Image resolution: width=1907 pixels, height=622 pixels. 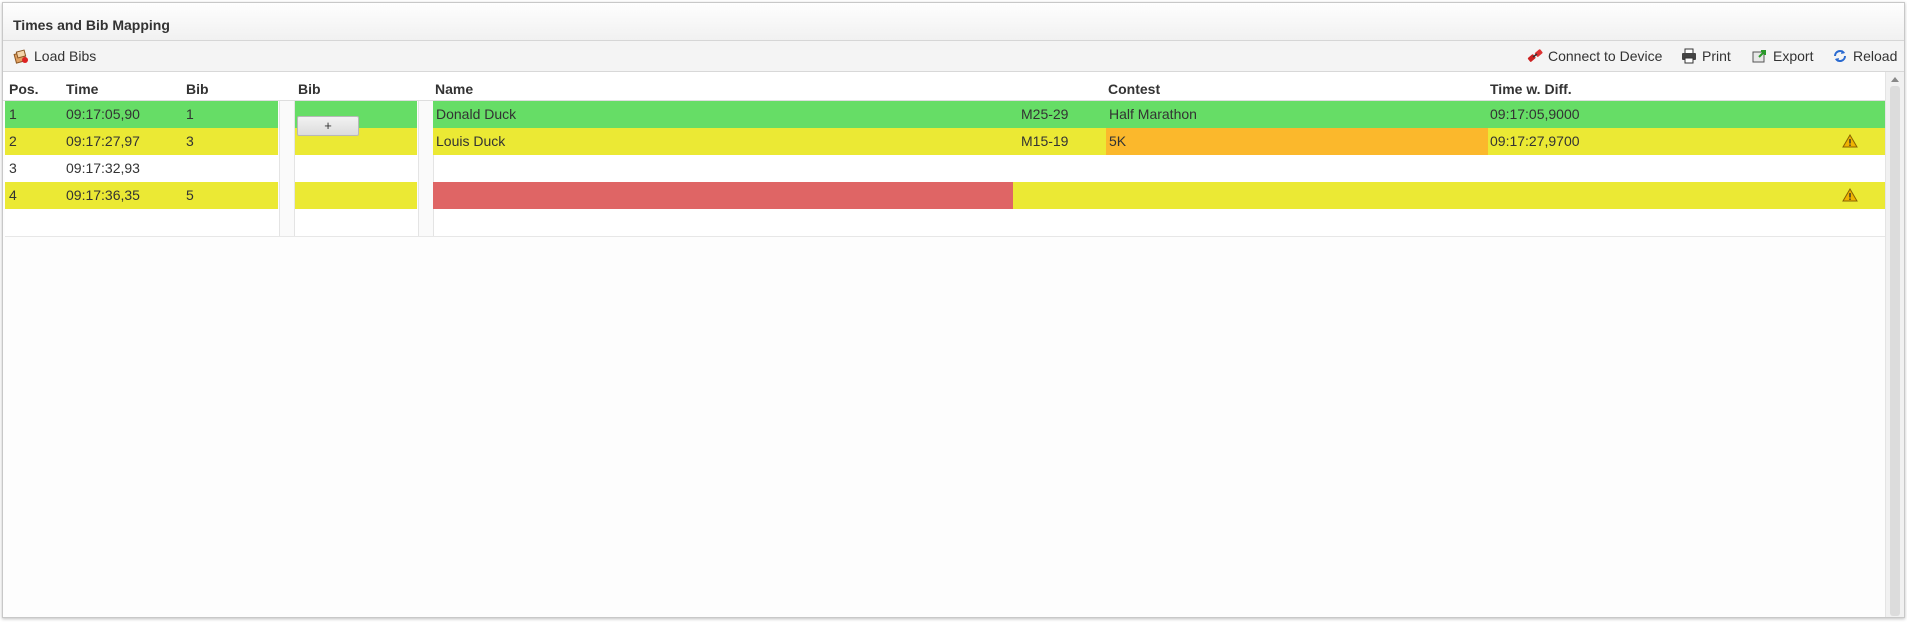 What do you see at coordinates (190, 114) in the screenshot?
I see `cell-bib: 1` at bounding box center [190, 114].